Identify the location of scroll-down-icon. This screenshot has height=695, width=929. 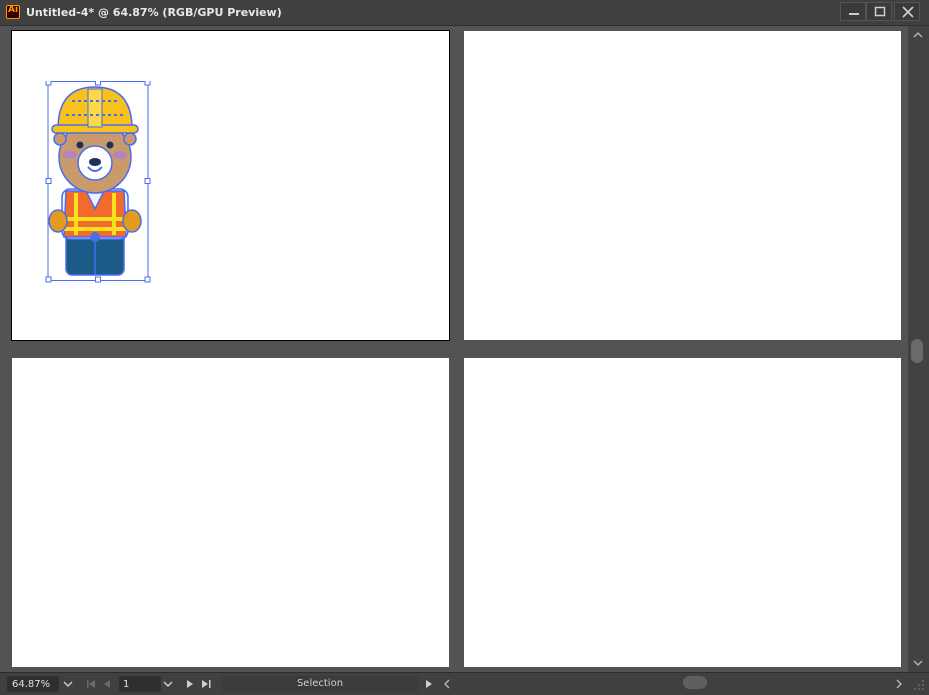
(918, 663).